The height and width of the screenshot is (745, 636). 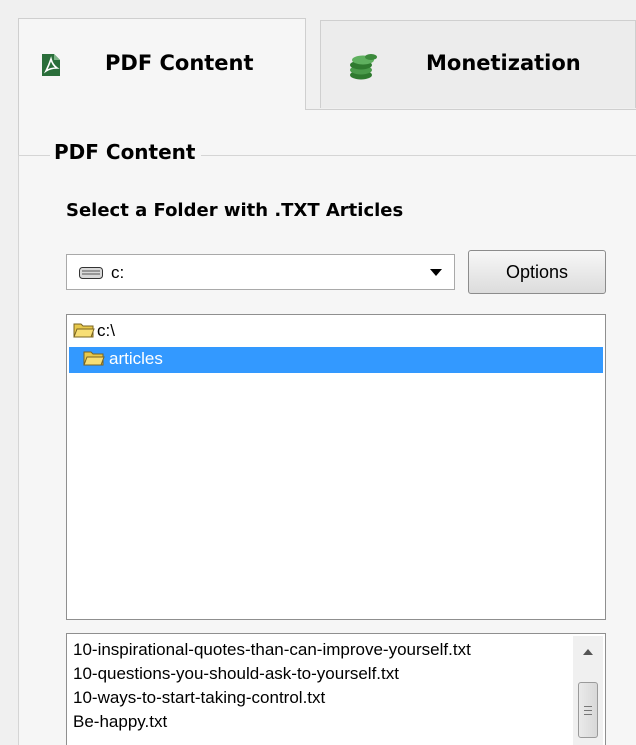 I want to click on tab-label: PDF Content, so click(x=179, y=63).